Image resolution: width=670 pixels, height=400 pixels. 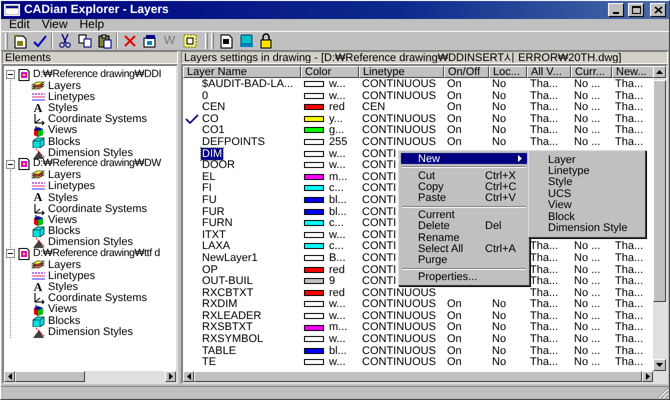 I want to click on table-cell: TE, so click(x=209, y=362).